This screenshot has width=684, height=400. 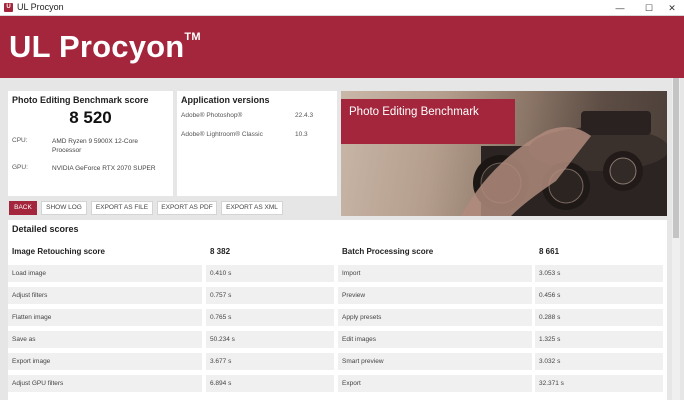 I want to click on row-label-flatten-image: Flatten image, so click(x=105, y=317).